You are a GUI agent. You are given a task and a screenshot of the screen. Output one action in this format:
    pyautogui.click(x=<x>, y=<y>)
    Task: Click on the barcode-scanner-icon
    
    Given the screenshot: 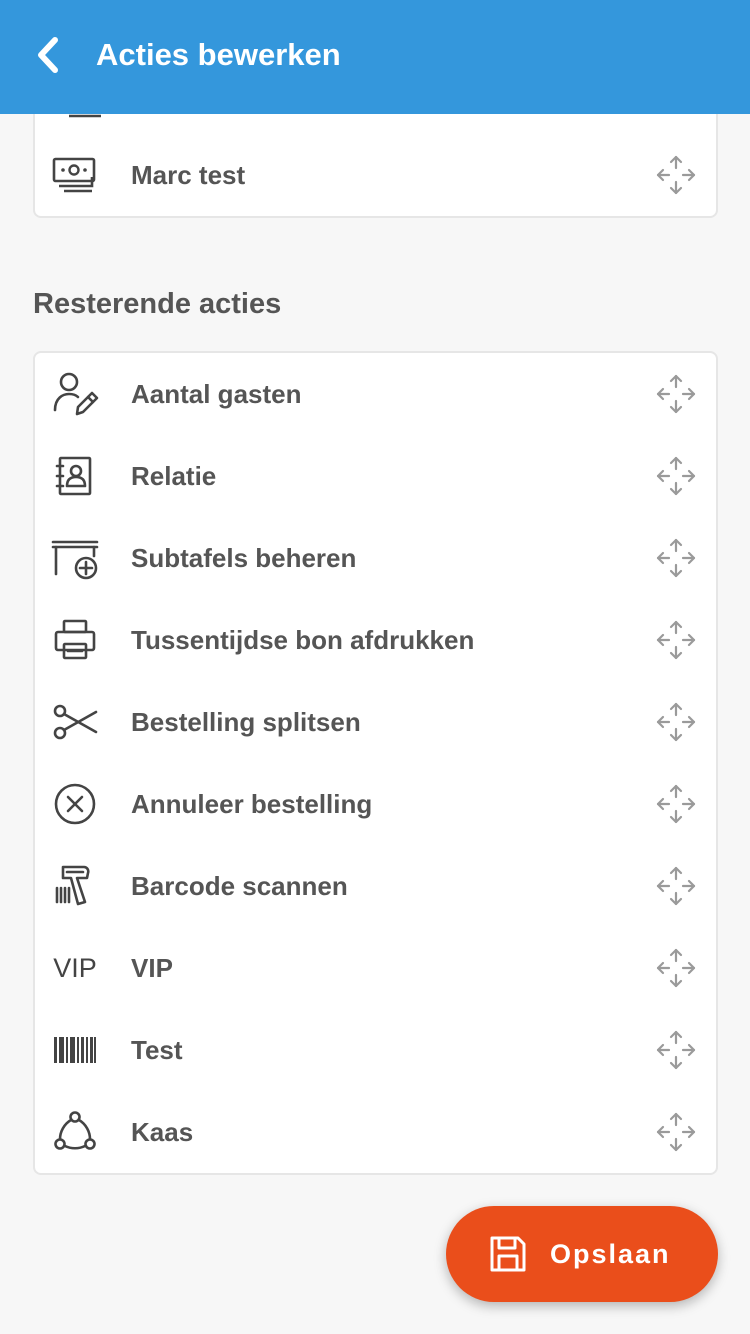 What is the action you would take?
    pyautogui.click(x=75, y=886)
    